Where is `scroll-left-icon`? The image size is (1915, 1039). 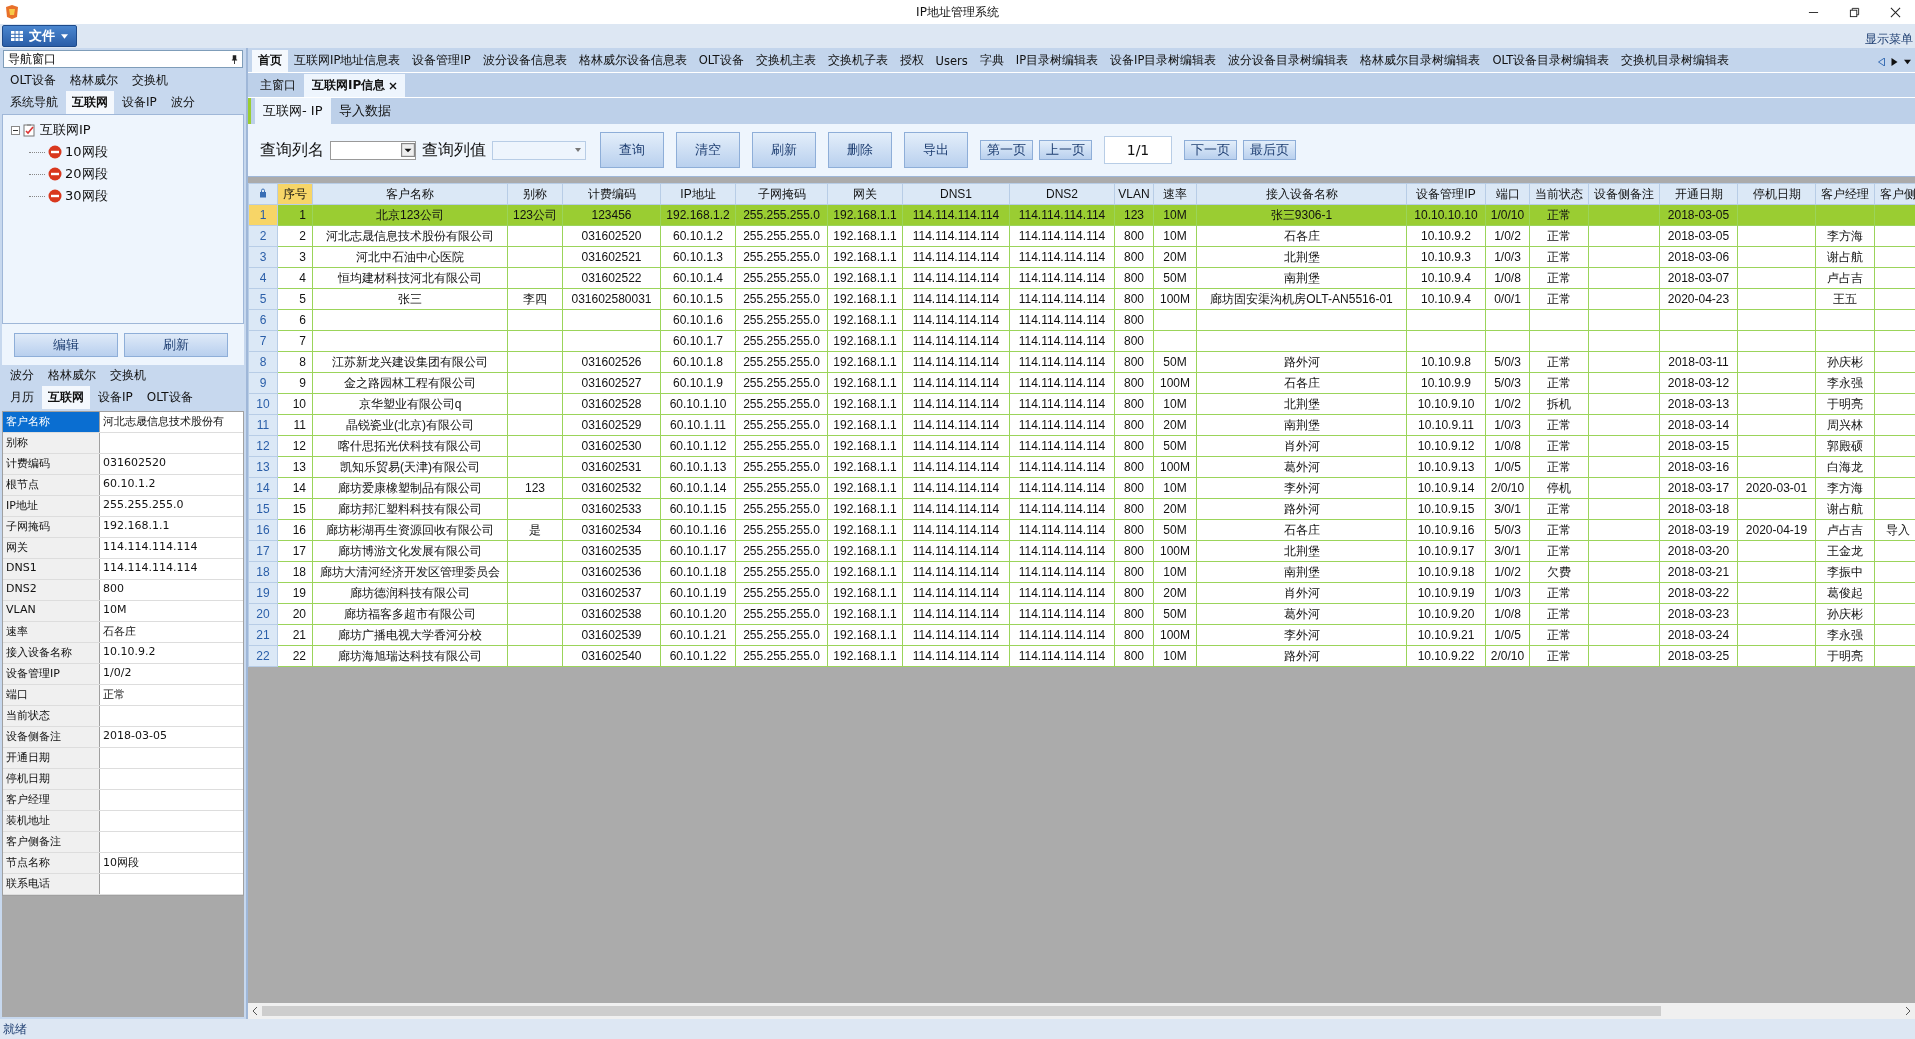 scroll-left-icon is located at coordinates (255, 1011).